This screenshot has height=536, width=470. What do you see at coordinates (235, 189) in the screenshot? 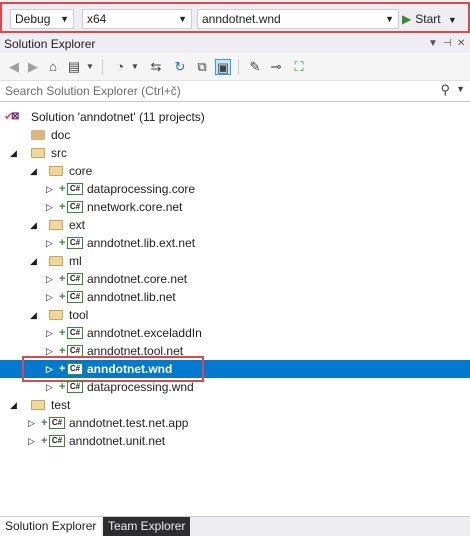
I see `tree-item-project: ▷ + C# dataprocessing.core` at bounding box center [235, 189].